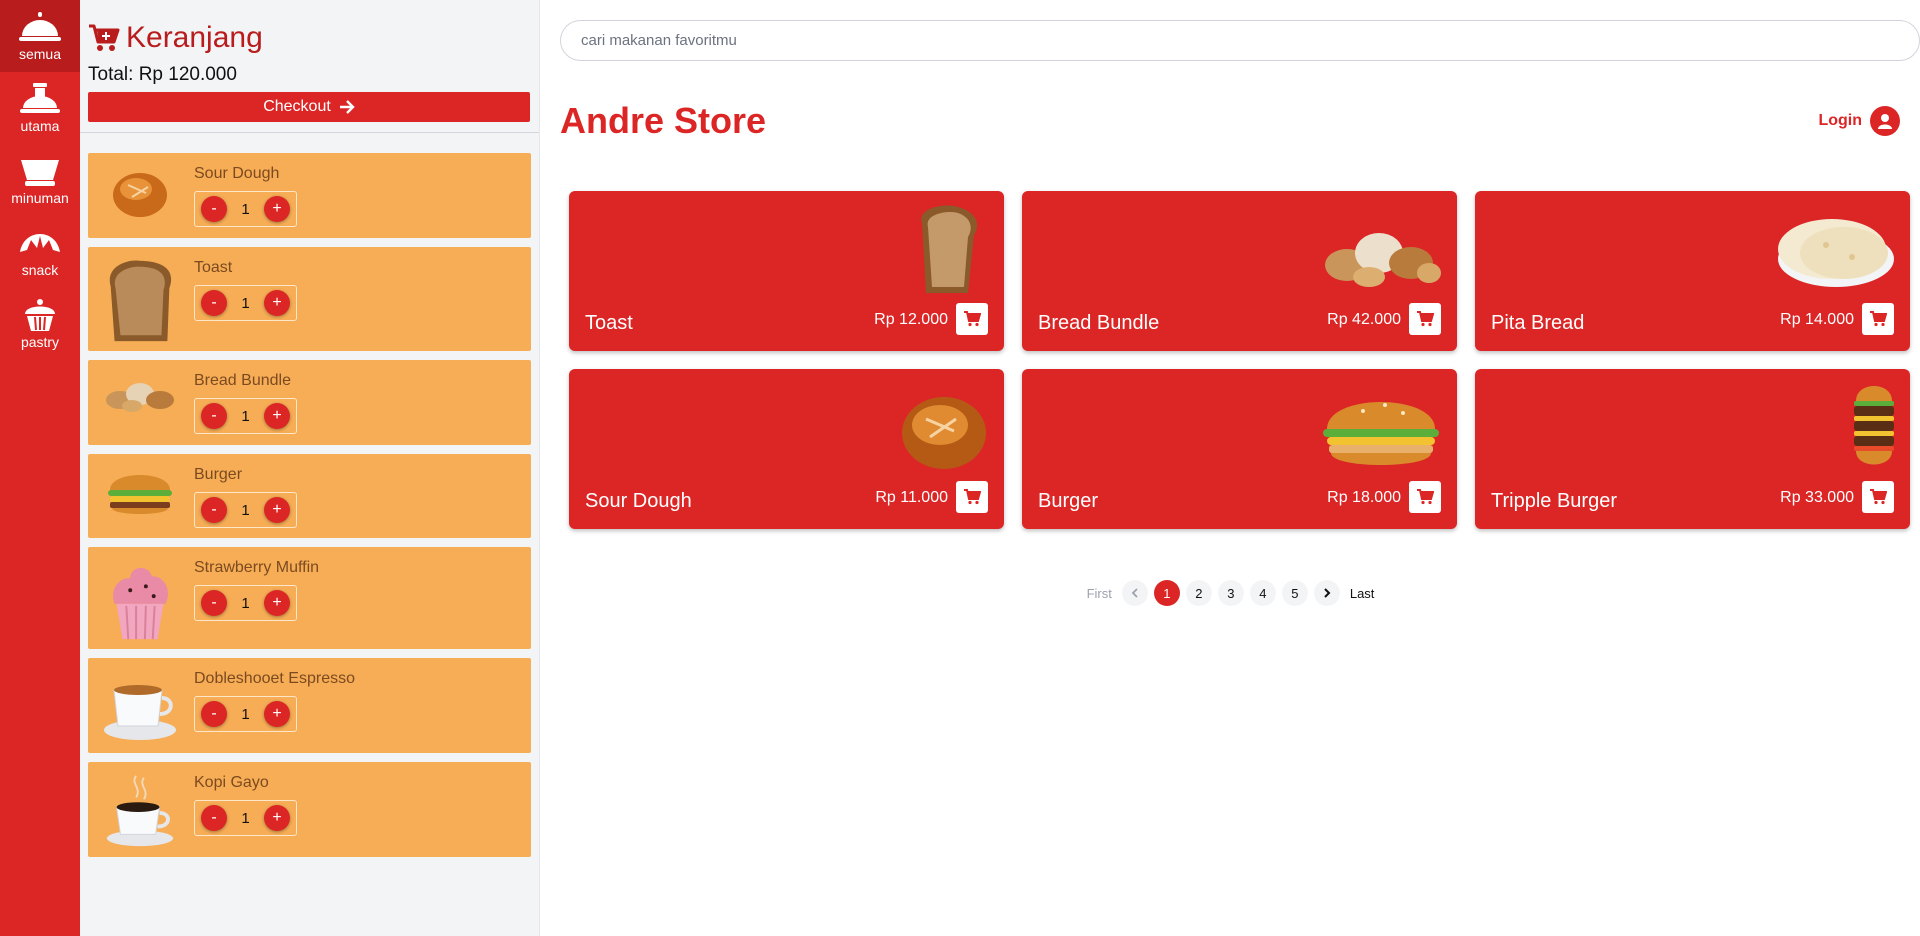 The height and width of the screenshot is (936, 1920). Describe the element at coordinates (1166, 593) in the screenshot. I see `page-1-button: 1` at that location.